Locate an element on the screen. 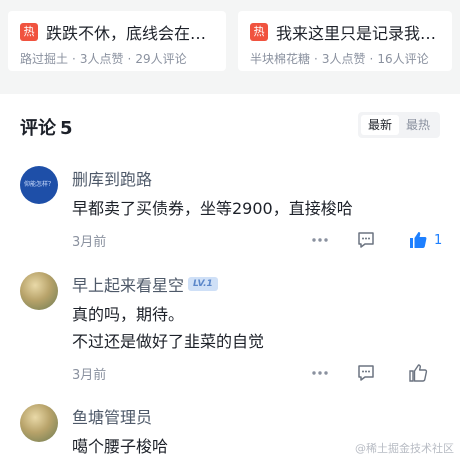 The width and height of the screenshot is (460, 460). watermark: @稀土掘金技术社区 is located at coordinates (404, 448).